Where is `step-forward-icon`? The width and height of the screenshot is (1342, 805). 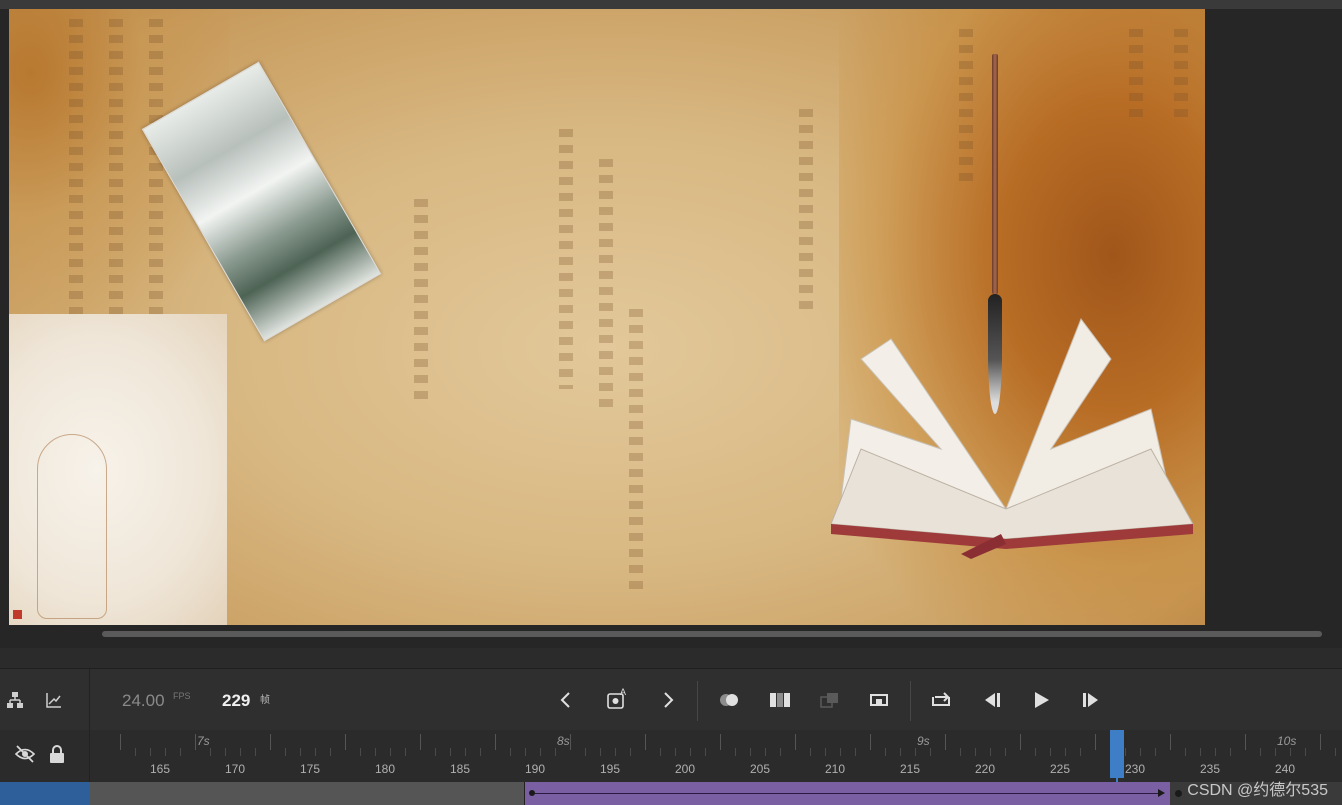 step-forward-icon is located at coordinates (1091, 701).